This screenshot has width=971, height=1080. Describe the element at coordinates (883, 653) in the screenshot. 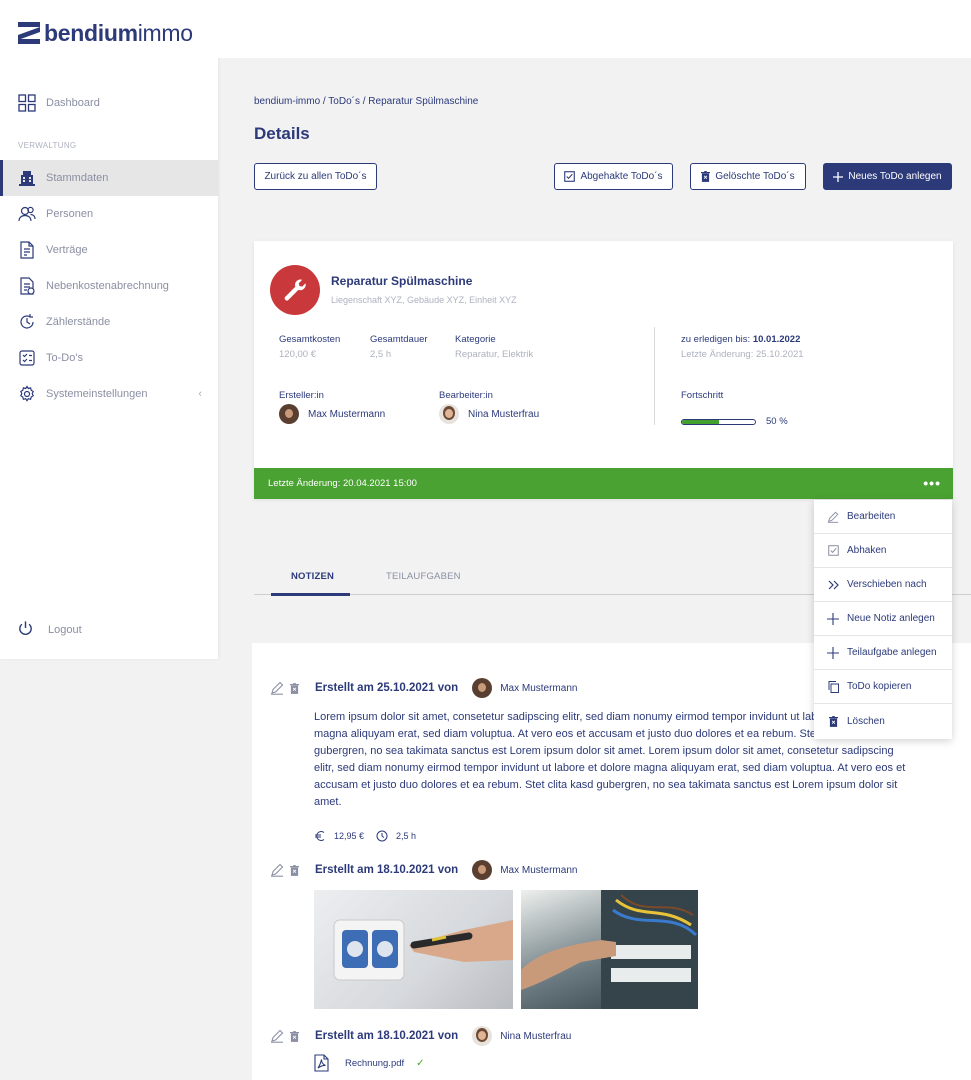

I see `menu-item-teilaufgabe: Teilaufgabe anlegen` at that location.